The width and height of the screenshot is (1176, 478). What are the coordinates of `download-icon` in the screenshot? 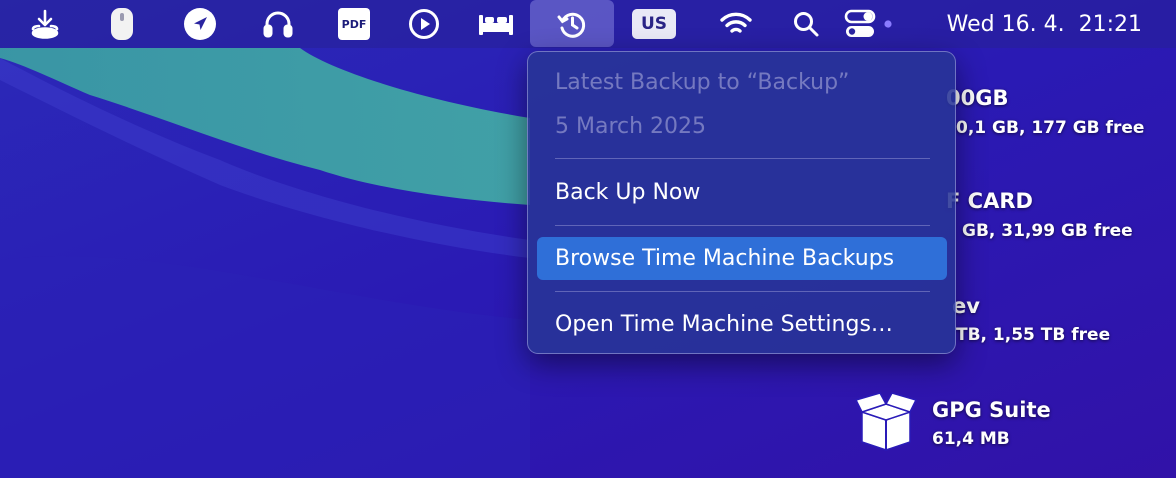 It's located at (45, 24).